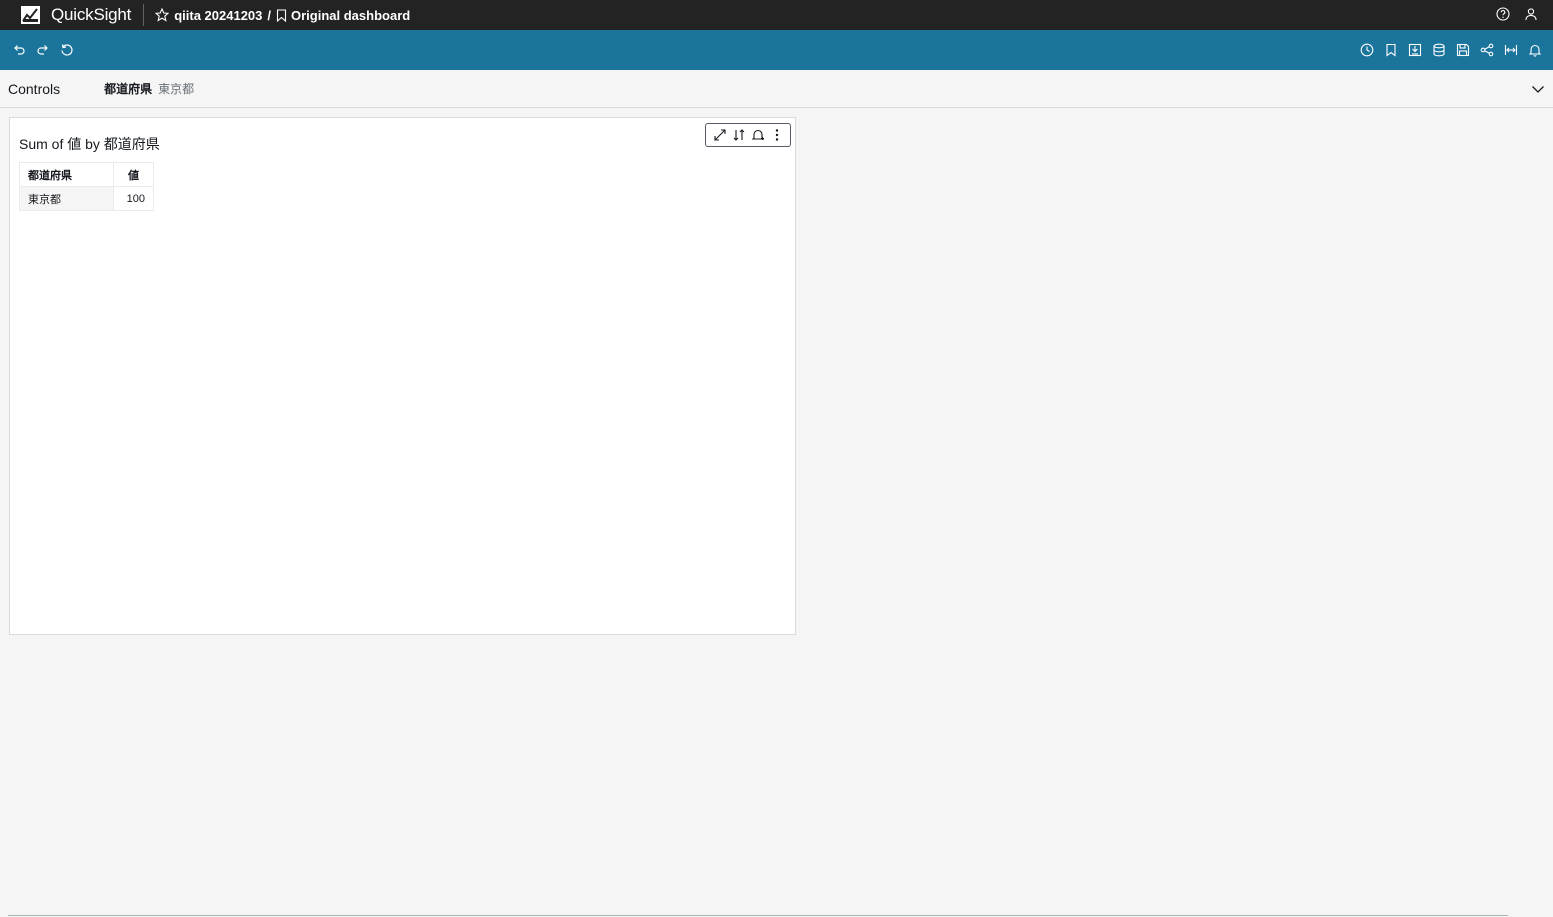 The width and height of the screenshot is (1553, 917). Describe the element at coordinates (1538, 89) in the screenshot. I see `chevron-down-icon` at that location.